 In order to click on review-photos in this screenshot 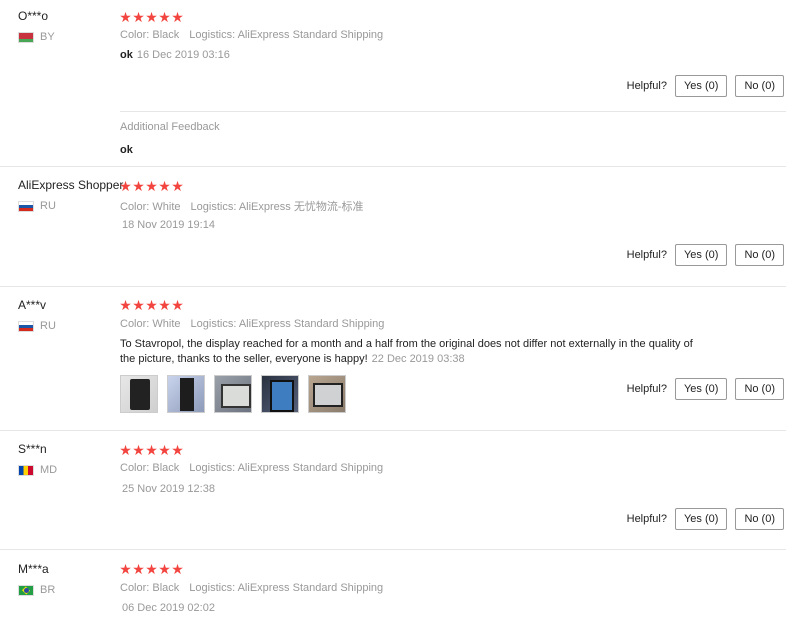, I will do `click(233, 394)`.